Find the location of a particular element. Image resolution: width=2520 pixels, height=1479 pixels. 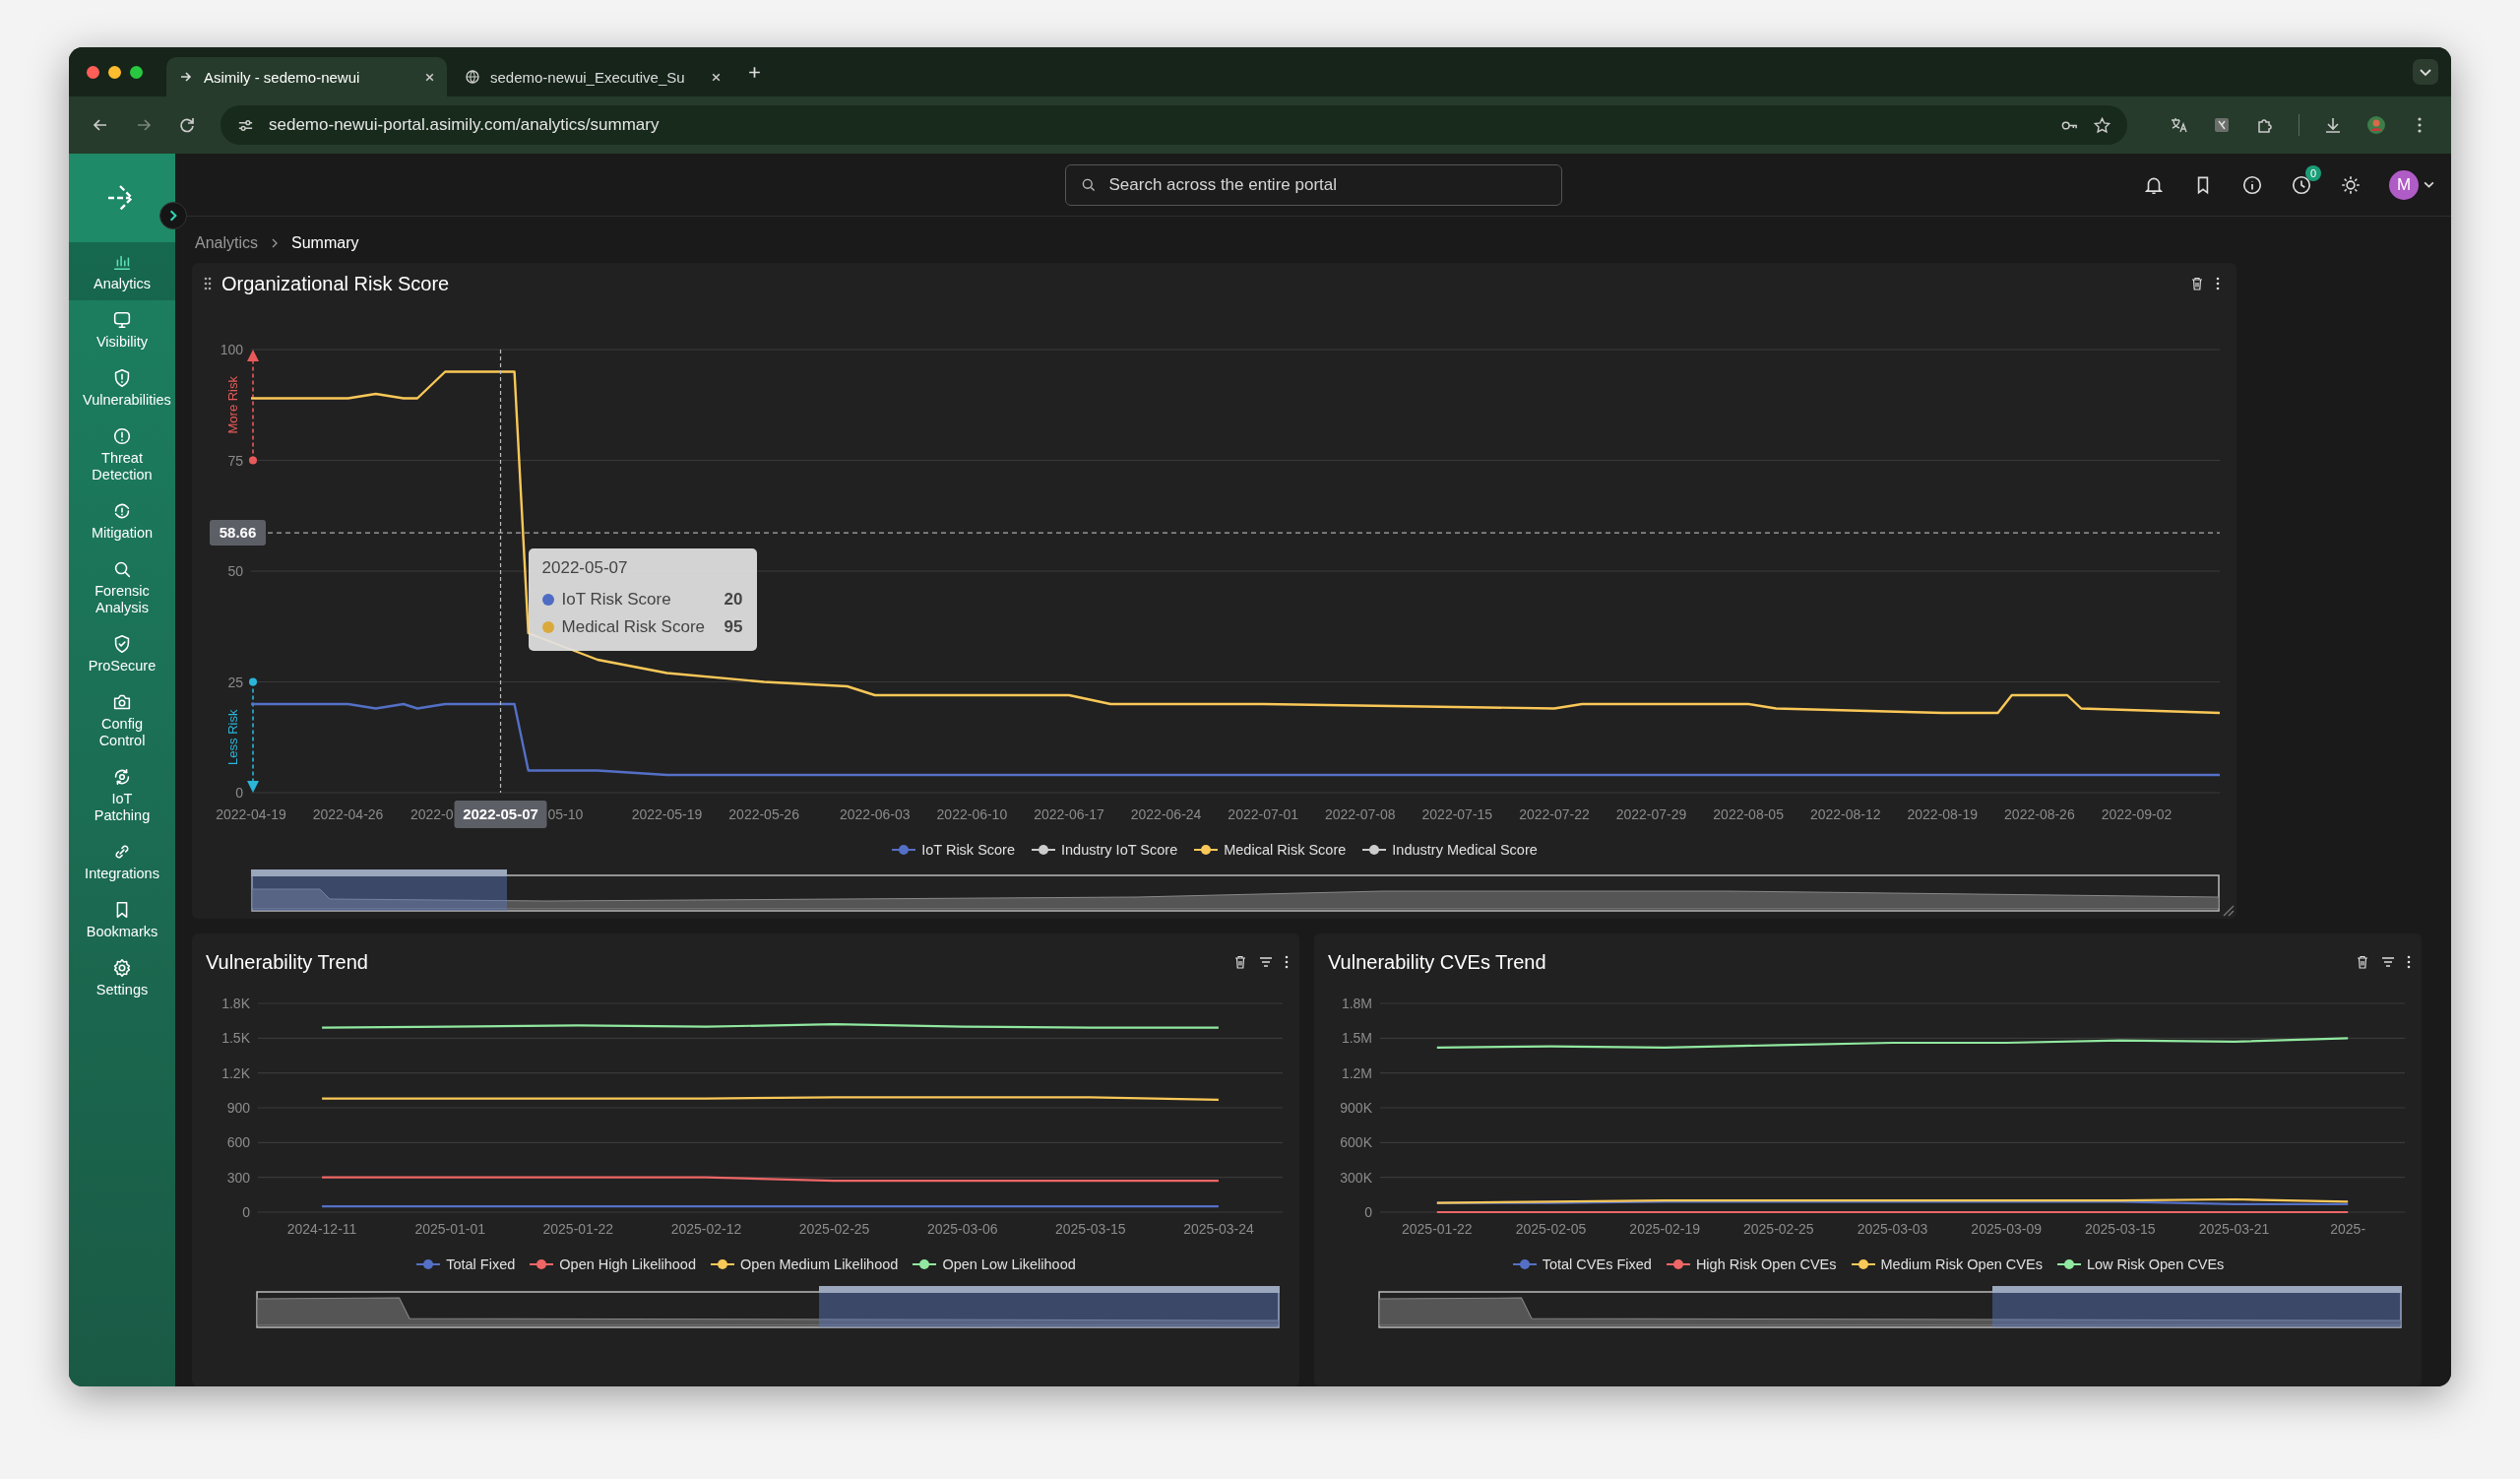

legend-item: Medium Risk Open CVEs is located at coordinates (1946, 1264).